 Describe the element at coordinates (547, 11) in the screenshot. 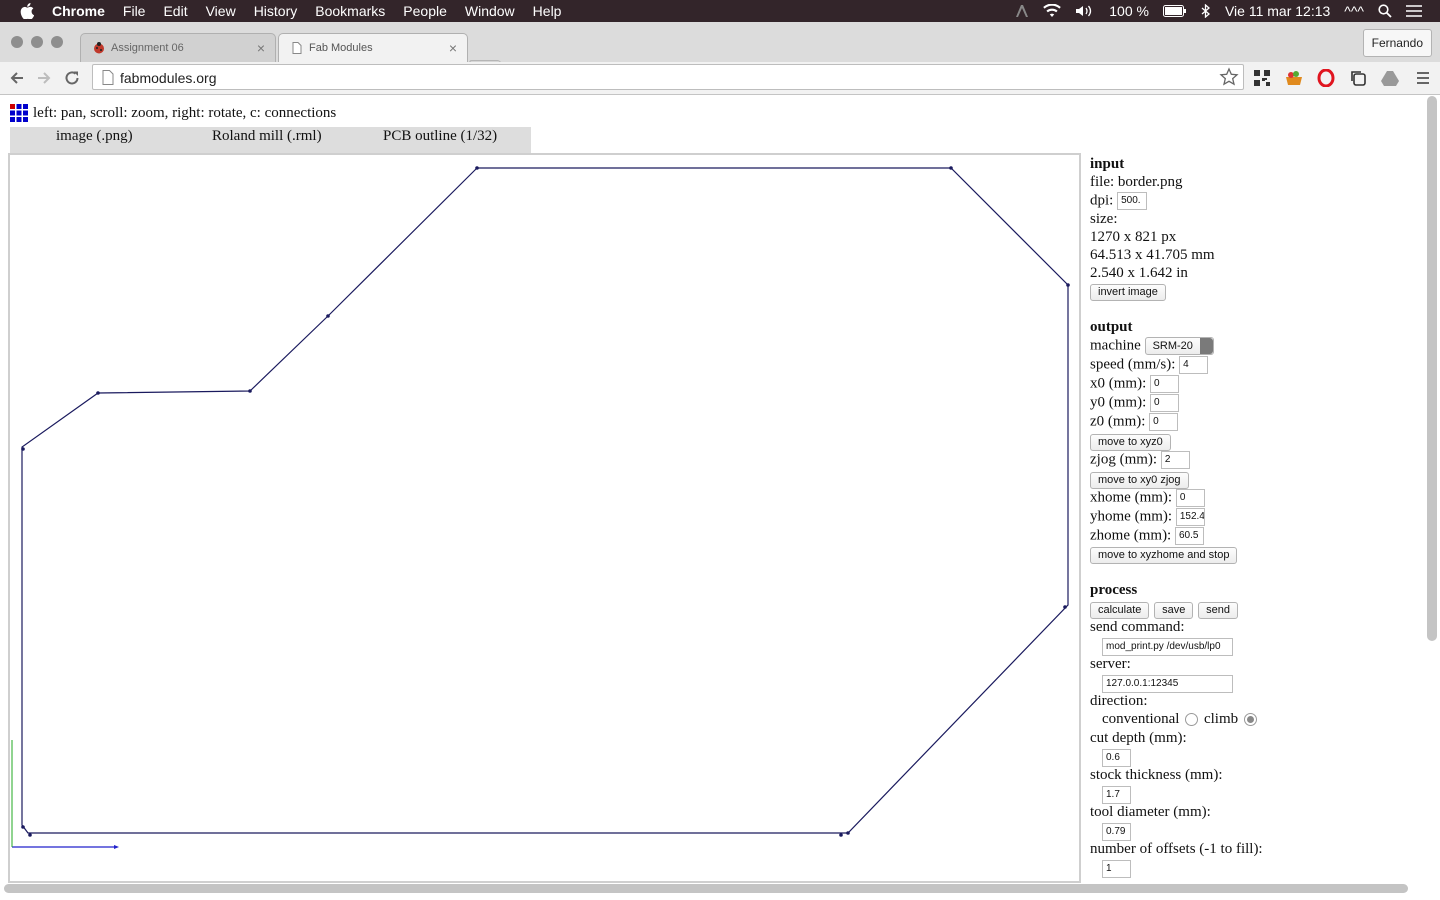

I see `menu-help: Help` at that location.